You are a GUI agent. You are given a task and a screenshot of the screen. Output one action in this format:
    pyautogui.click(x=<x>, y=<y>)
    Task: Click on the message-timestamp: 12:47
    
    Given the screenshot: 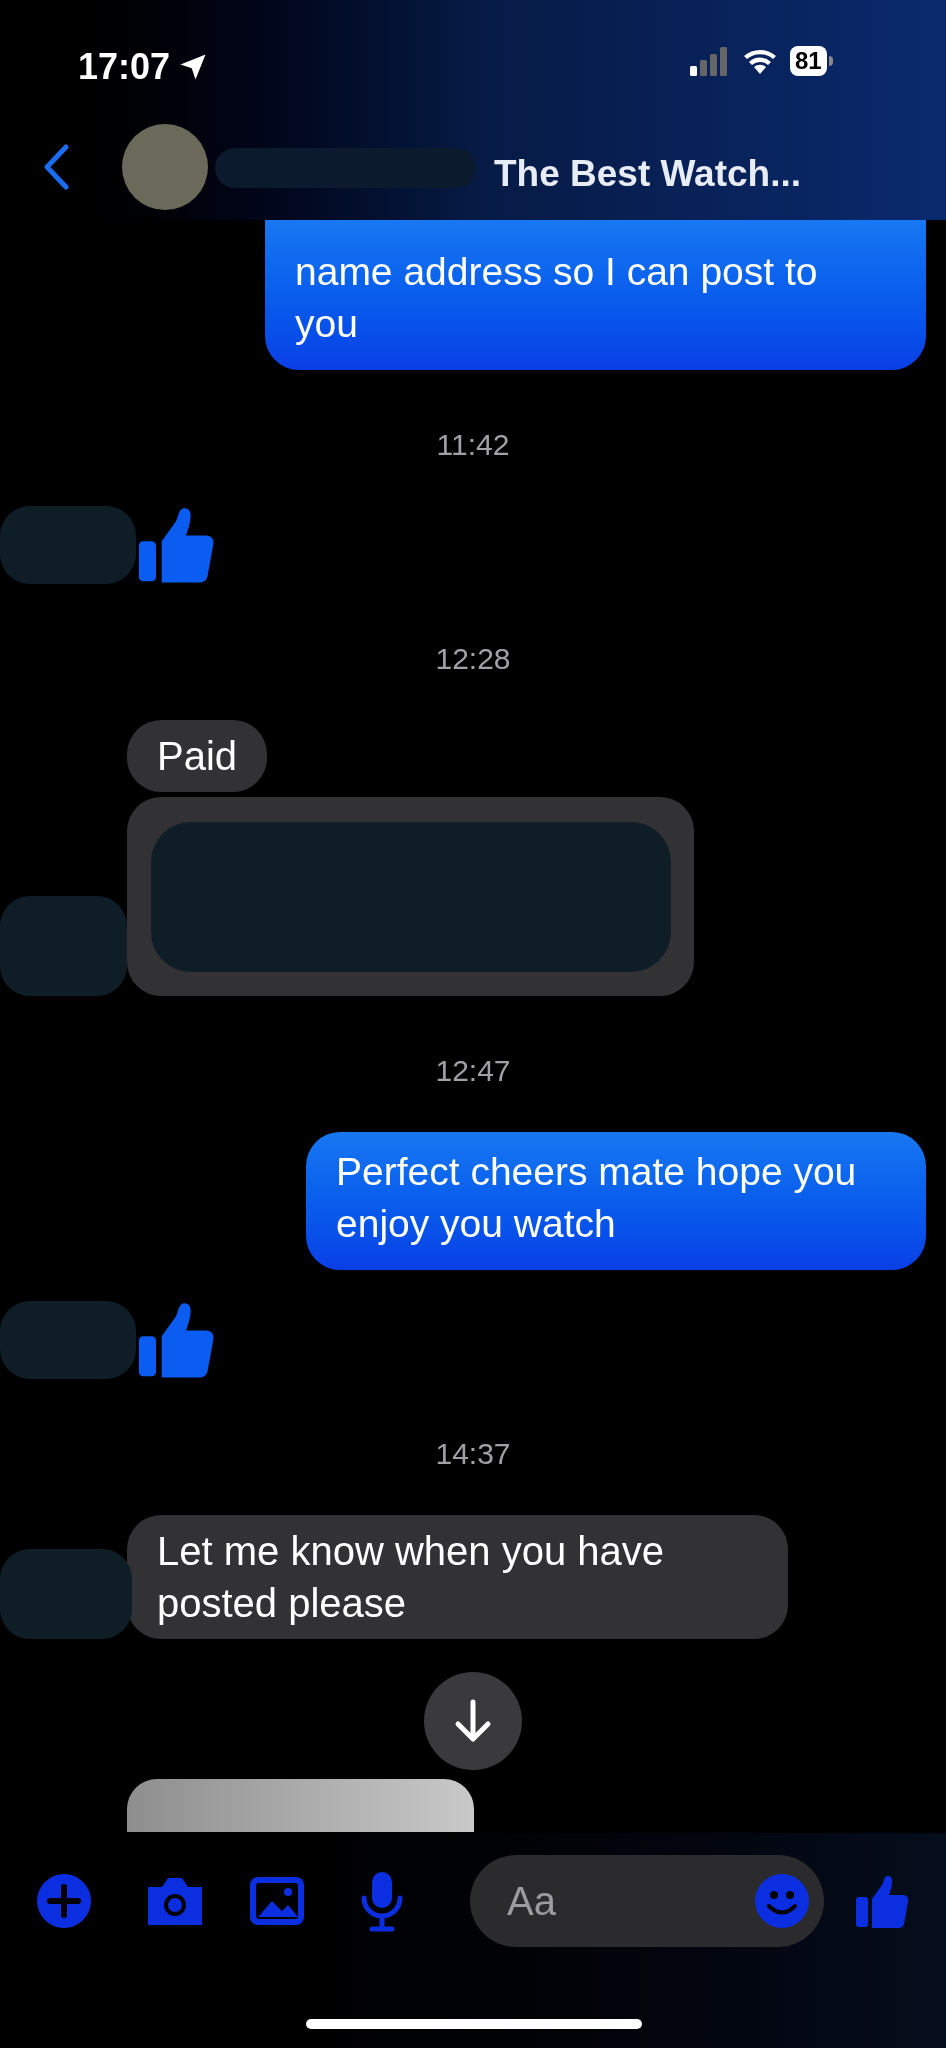 What is the action you would take?
    pyautogui.click(x=473, y=1071)
    